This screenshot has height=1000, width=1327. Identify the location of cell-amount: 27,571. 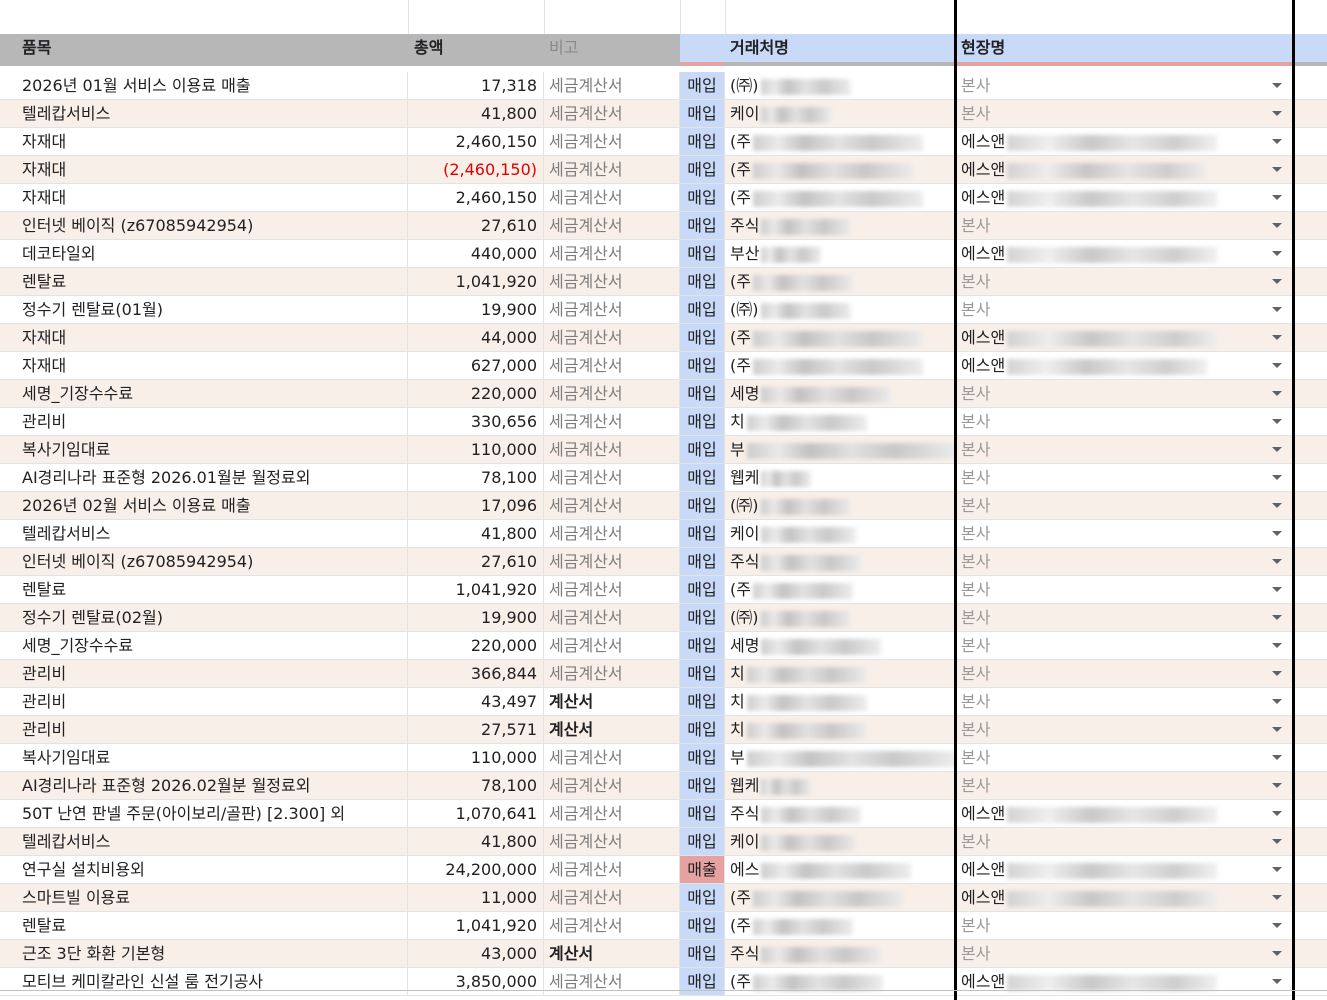
(476, 729).